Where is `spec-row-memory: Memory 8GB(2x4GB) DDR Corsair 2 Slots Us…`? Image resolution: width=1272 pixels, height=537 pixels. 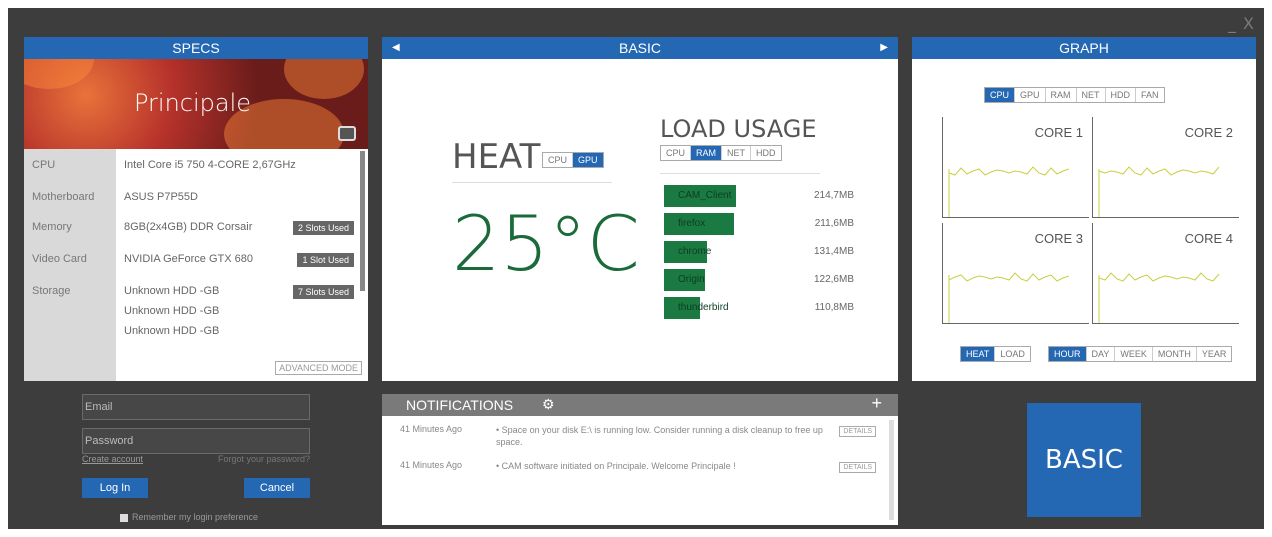
spec-row-memory: Memory 8GB(2x4GB) DDR Corsair 2 Slots Us… is located at coordinates (194, 227).